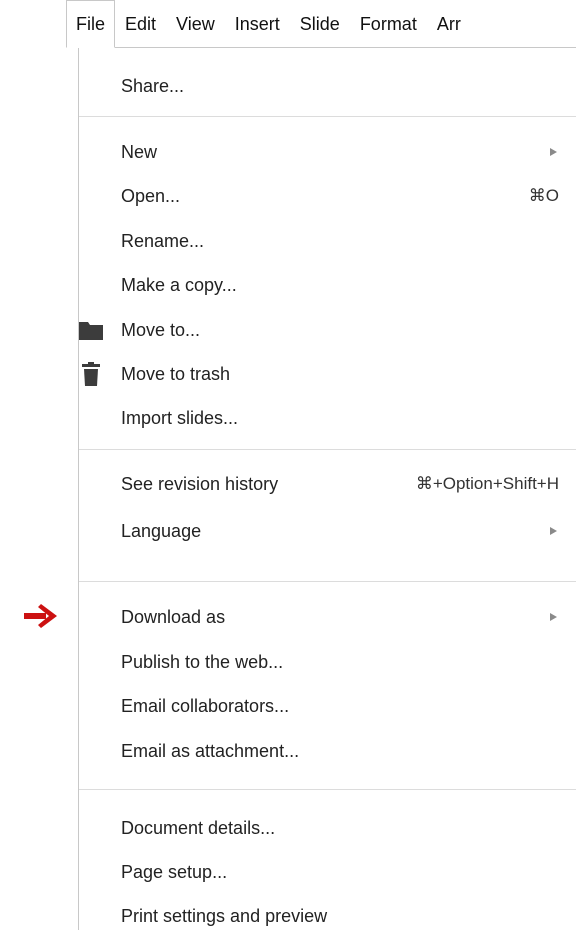  Describe the element at coordinates (327, 531) in the screenshot. I see `menu-item-language: Language` at that location.